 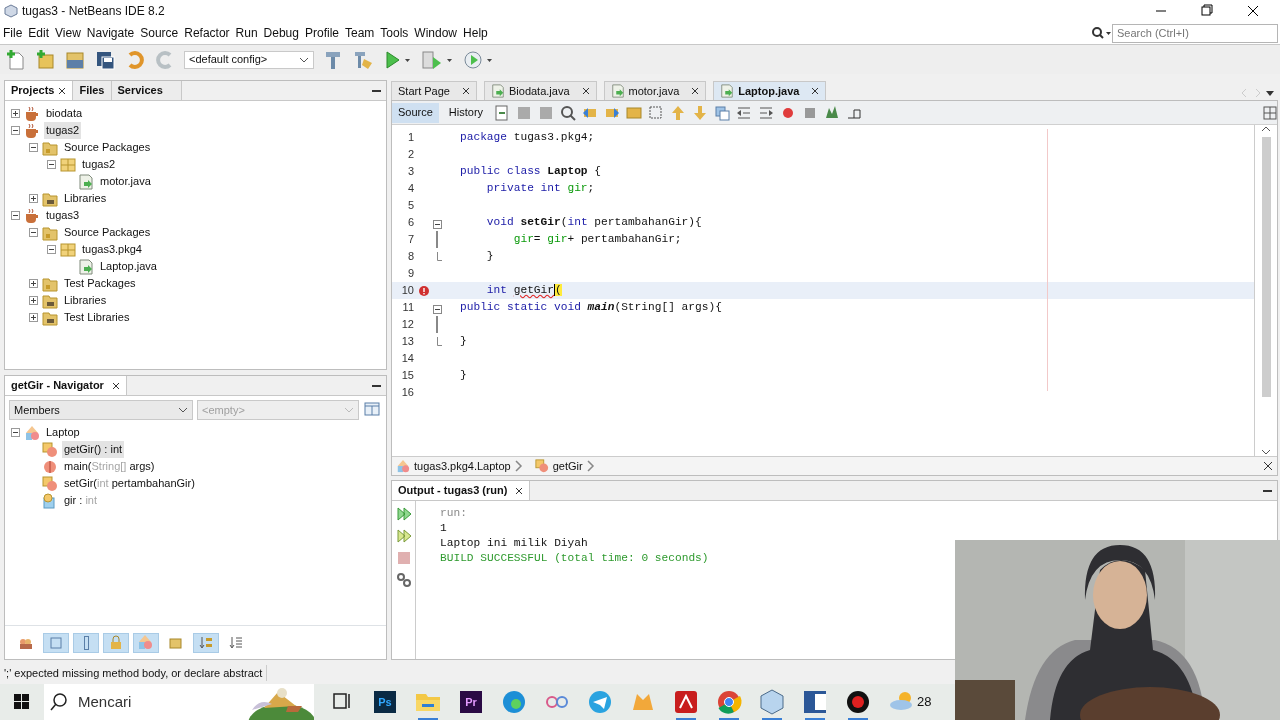 What do you see at coordinates (322, 33) in the screenshot?
I see `menu-item: Profile` at bounding box center [322, 33].